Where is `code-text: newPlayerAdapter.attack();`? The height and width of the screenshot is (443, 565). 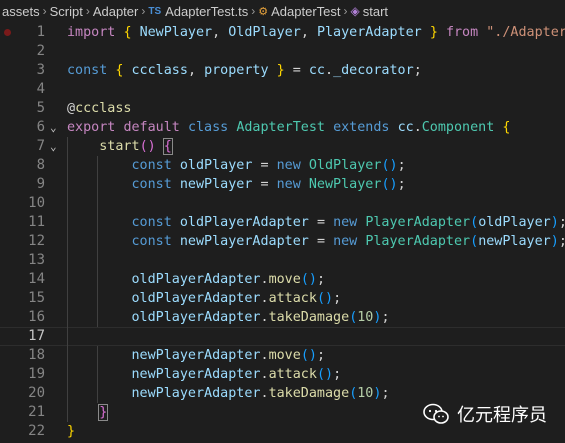 code-text: newPlayerAdapter.attack(); is located at coordinates (236, 374).